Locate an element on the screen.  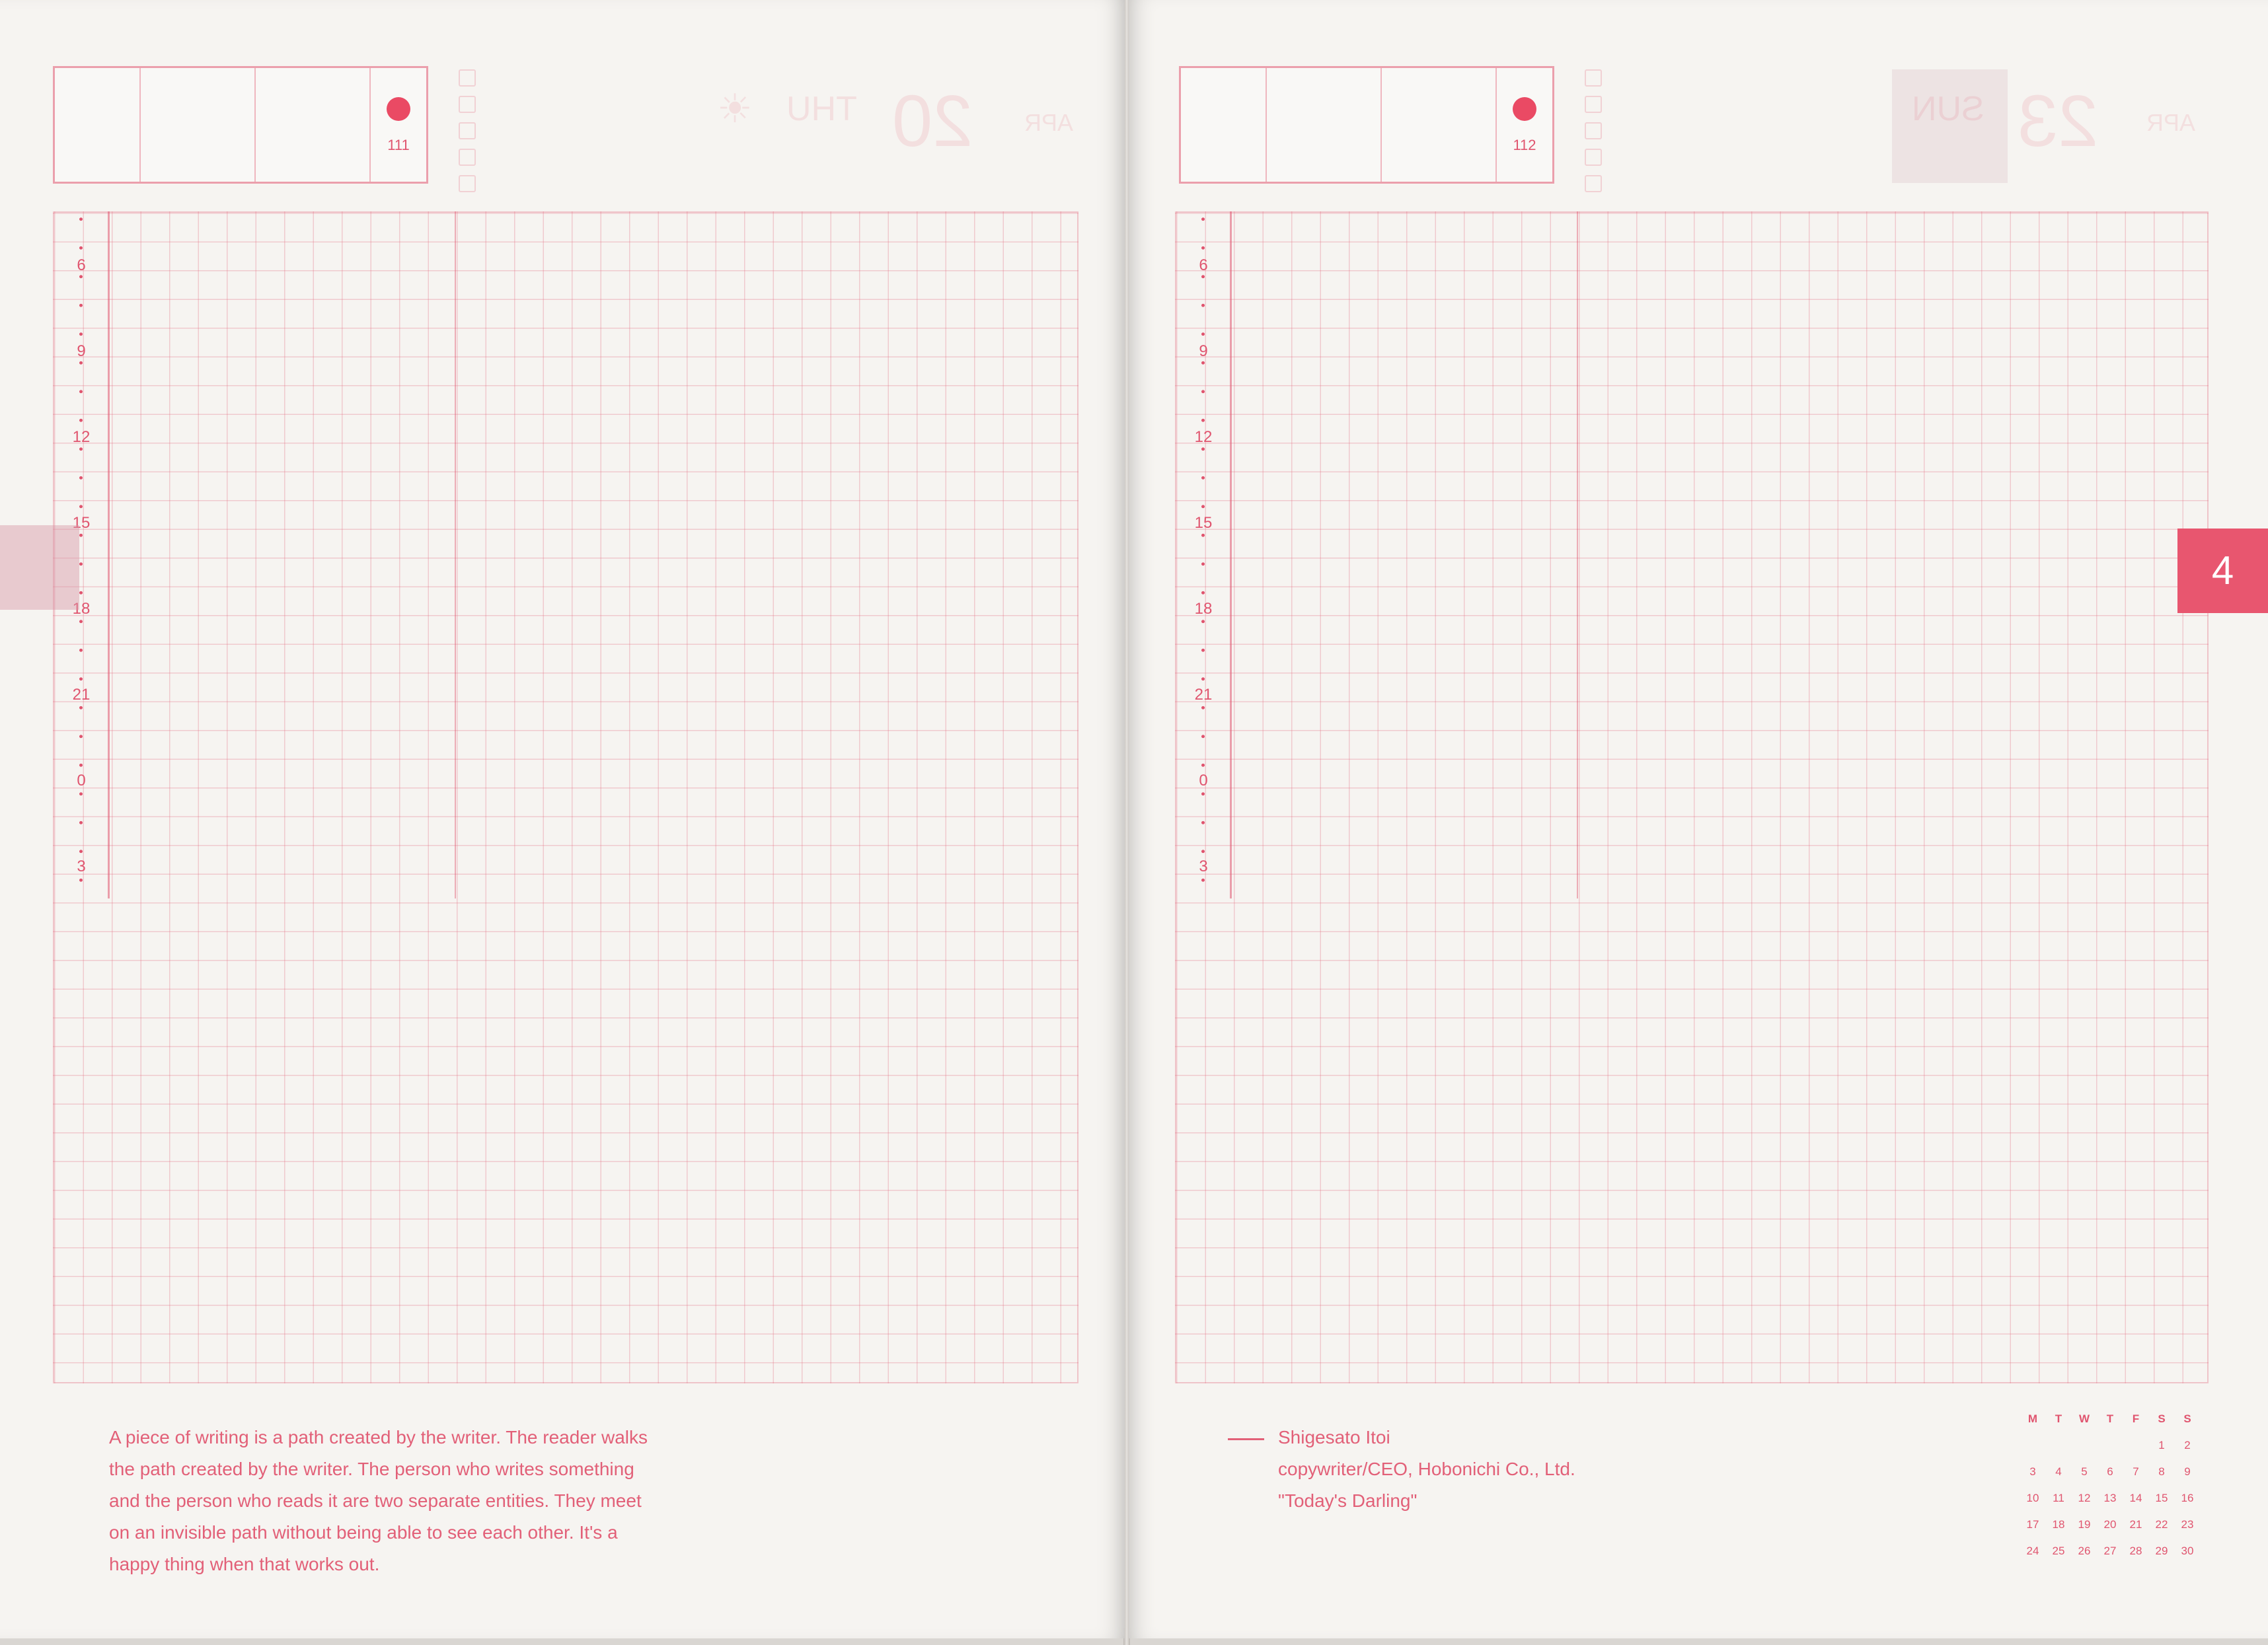
author-title: copywriter/CEO, Hobonichi Co., Ltd. is located at coordinates (1426, 1469).